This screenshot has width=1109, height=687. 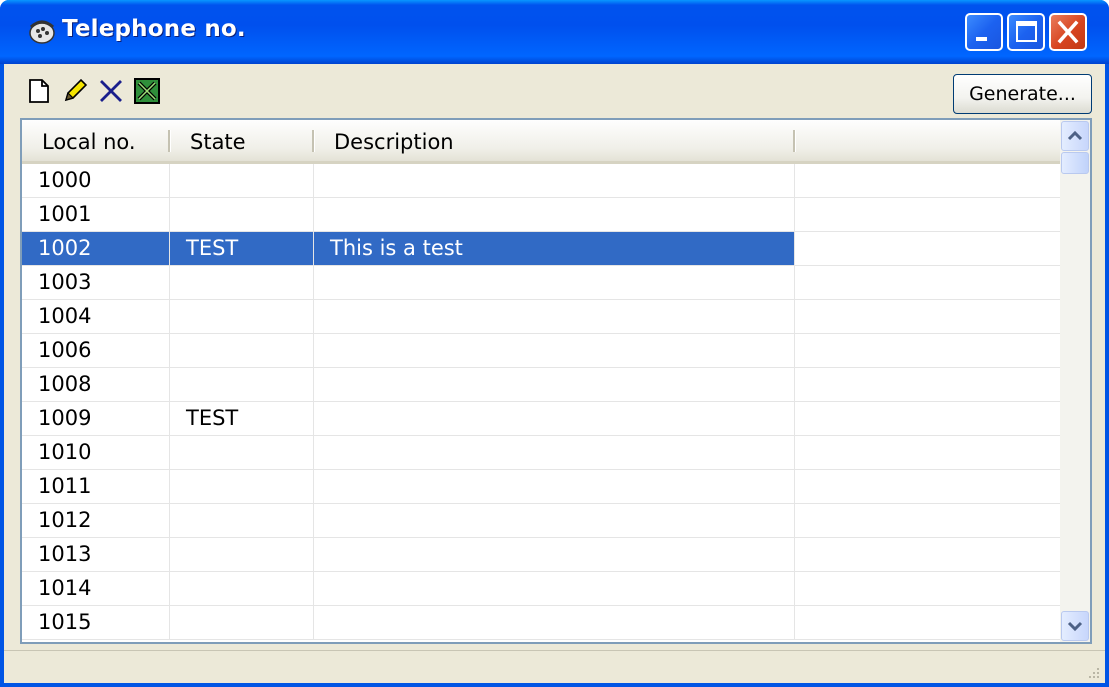 What do you see at coordinates (554, 32) in the screenshot?
I see `title-bar: Telephone no.` at bounding box center [554, 32].